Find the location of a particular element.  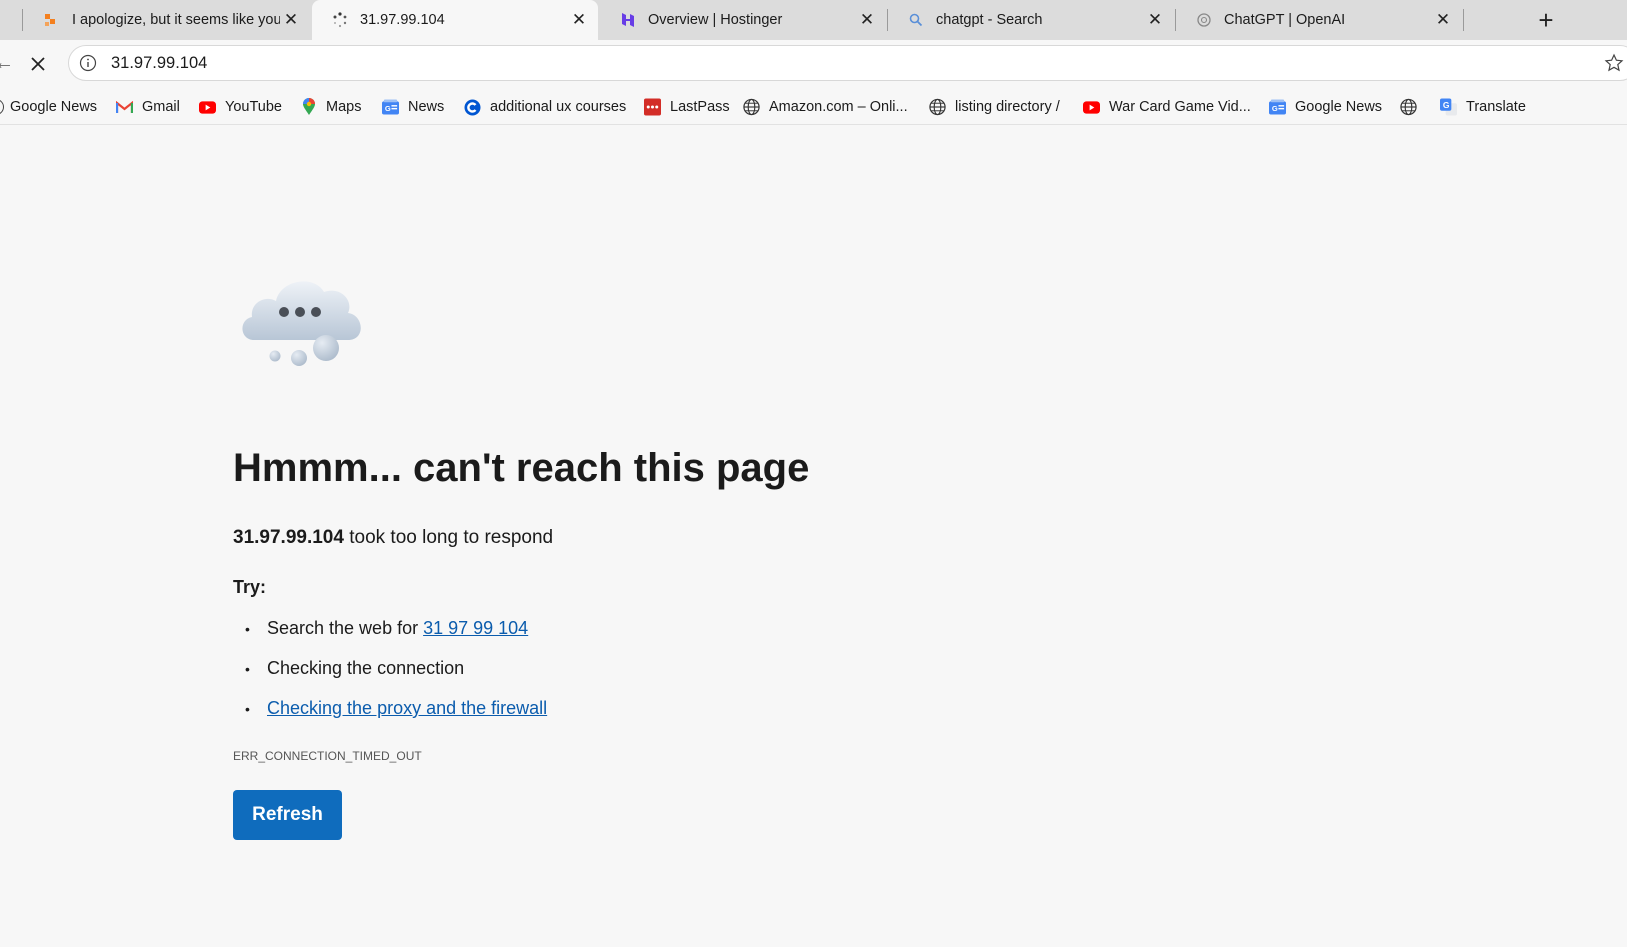

maps-icon is located at coordinates (308, 107).